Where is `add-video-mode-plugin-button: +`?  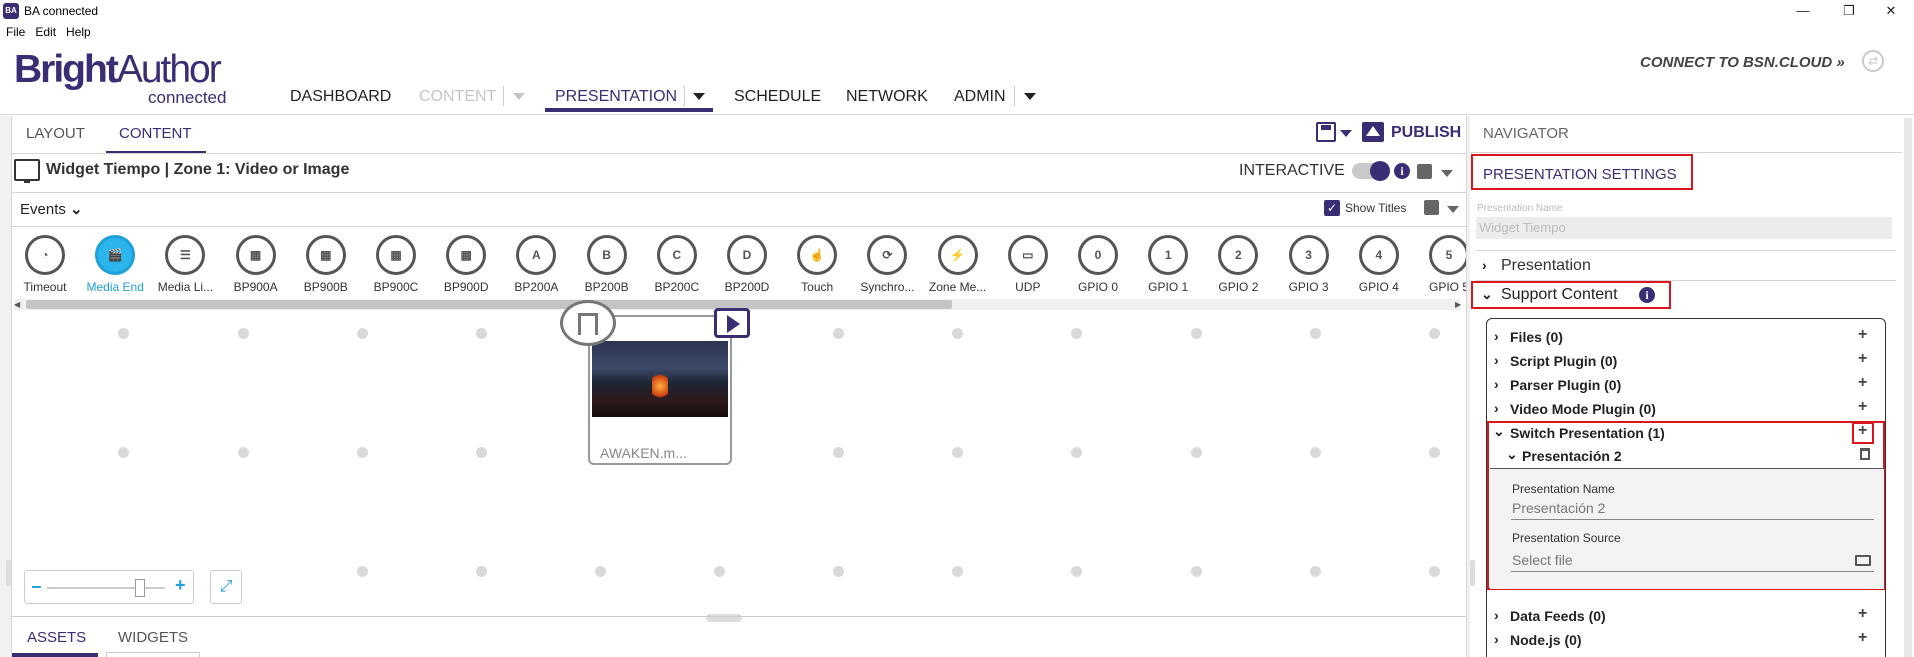 add-video-mode-plugin-button: + is located at coordinates (1862, 407).